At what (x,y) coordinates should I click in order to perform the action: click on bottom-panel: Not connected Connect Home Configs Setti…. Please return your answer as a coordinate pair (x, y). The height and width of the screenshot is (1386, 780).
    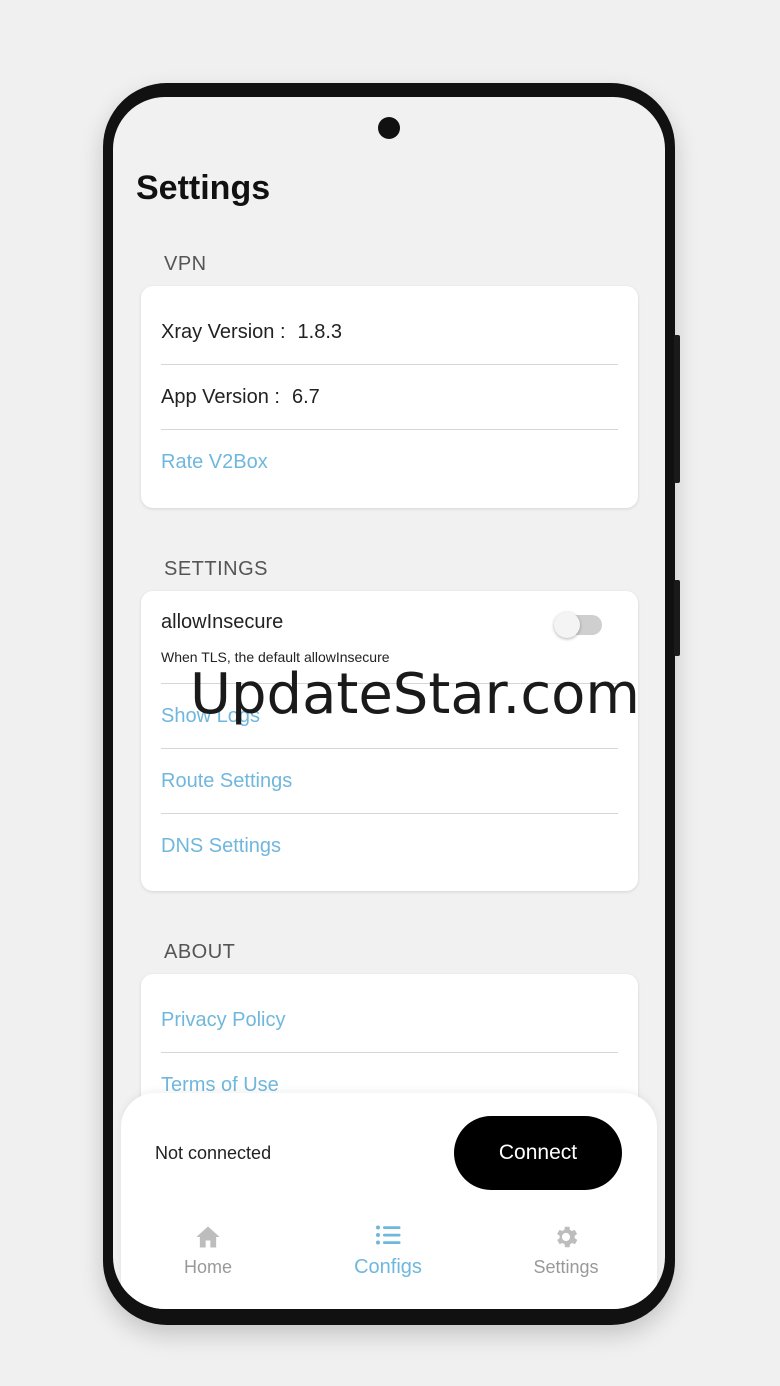
    Looking at the image, I should click on (389, 1201).